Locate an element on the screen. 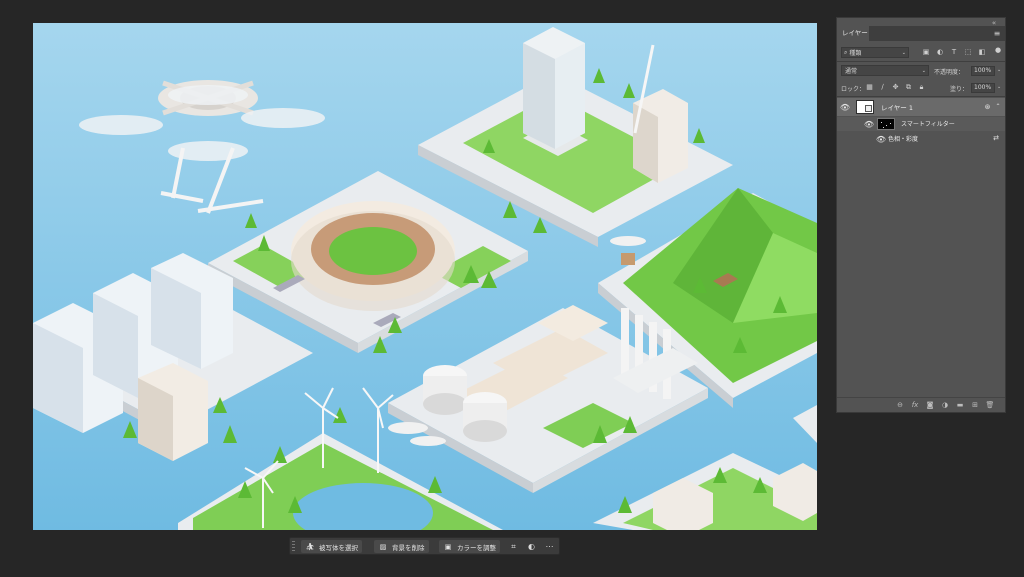  fx-icon: fx is located at coordinates (915, 405).